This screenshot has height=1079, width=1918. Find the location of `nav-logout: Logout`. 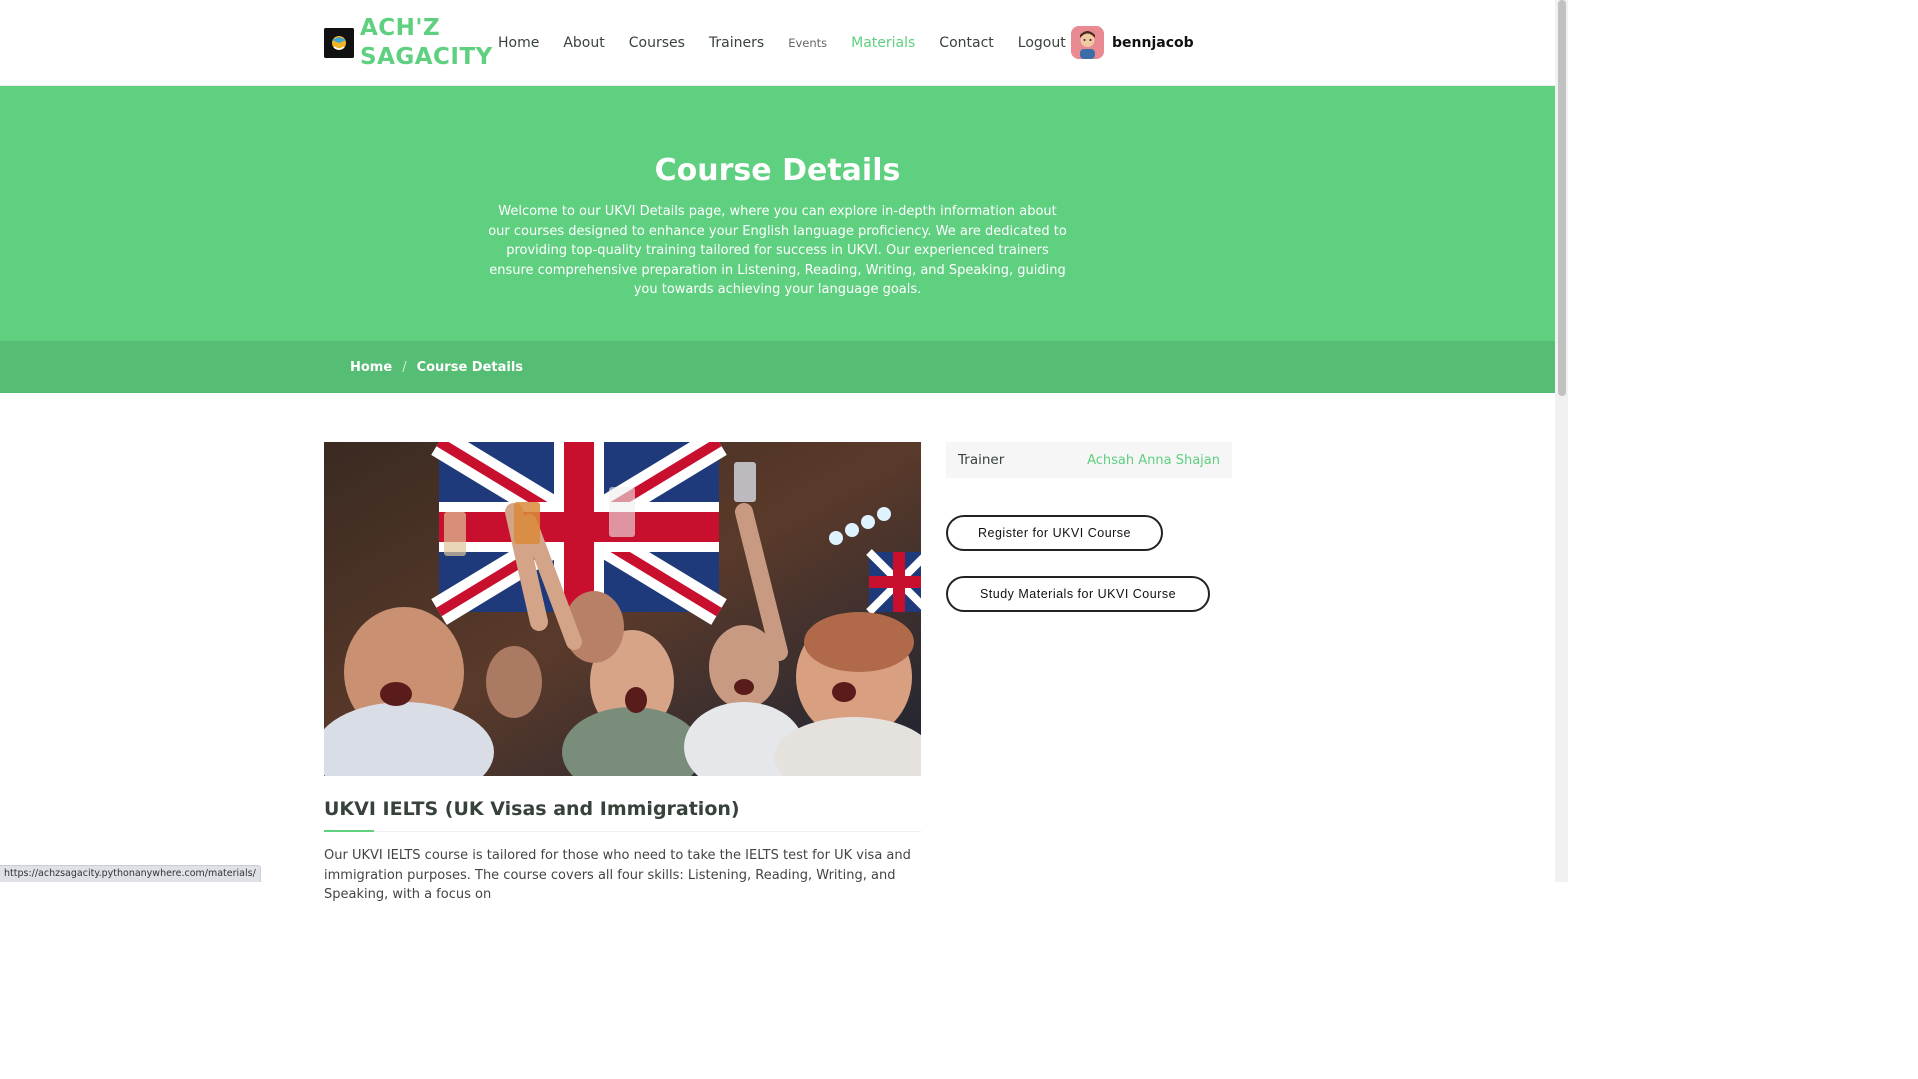

nav-logout: Logout is located at coordinates (1042, 43).